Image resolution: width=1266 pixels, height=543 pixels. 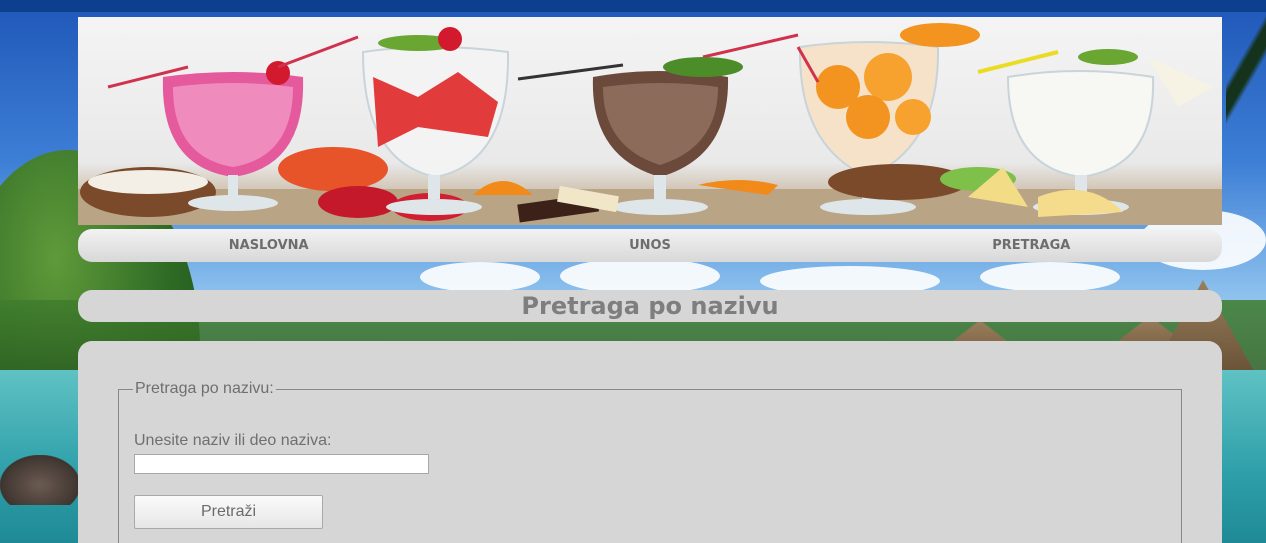 What do you see at coordinates (40, 480) in the screenshot?
I see `rocks` at bounding box center [40, 480].